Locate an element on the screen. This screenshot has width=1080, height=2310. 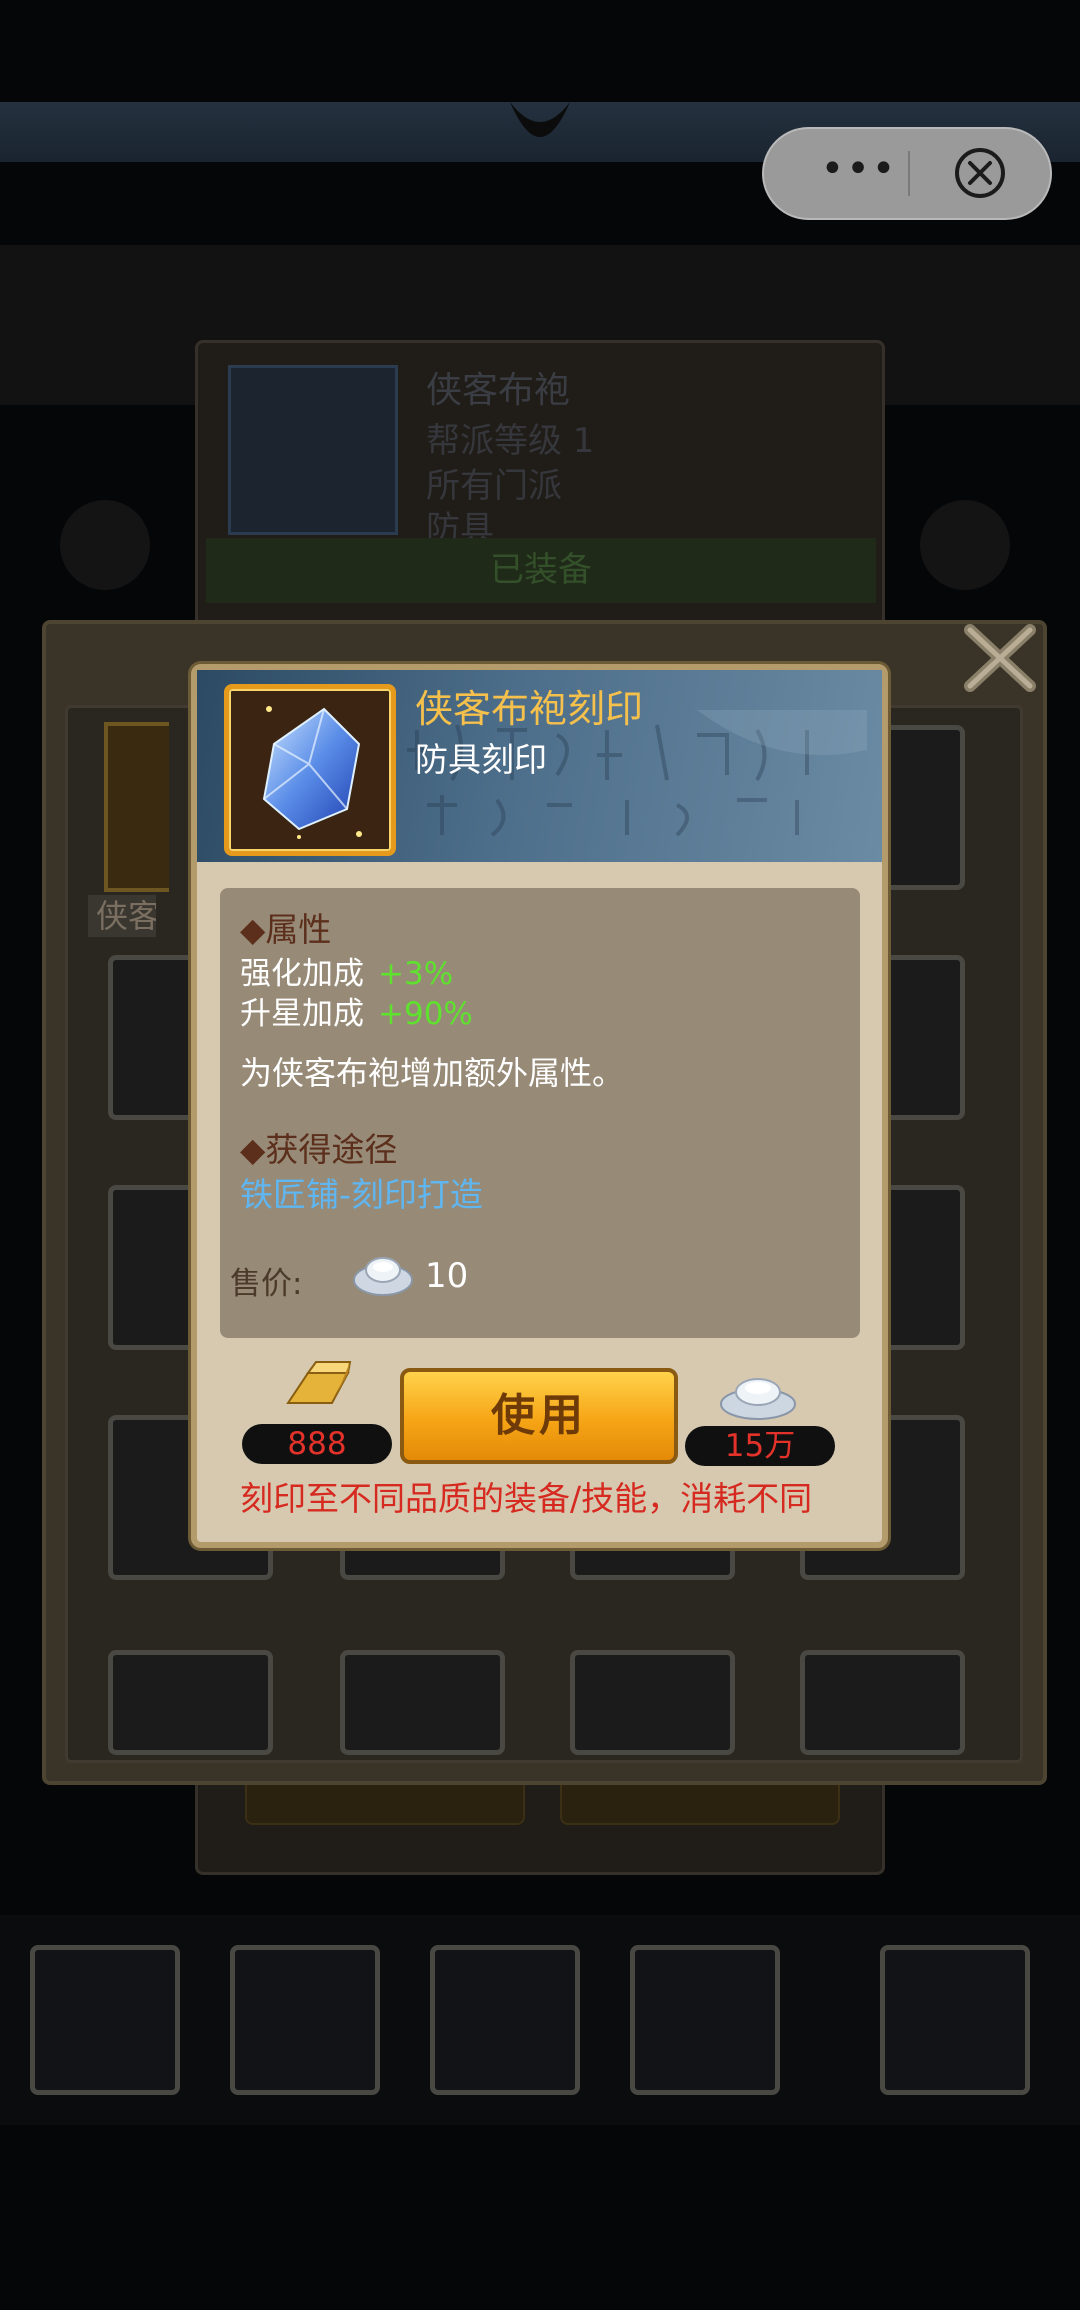
attribute-name: 升星加成 is located at coordinates (302, 1014).